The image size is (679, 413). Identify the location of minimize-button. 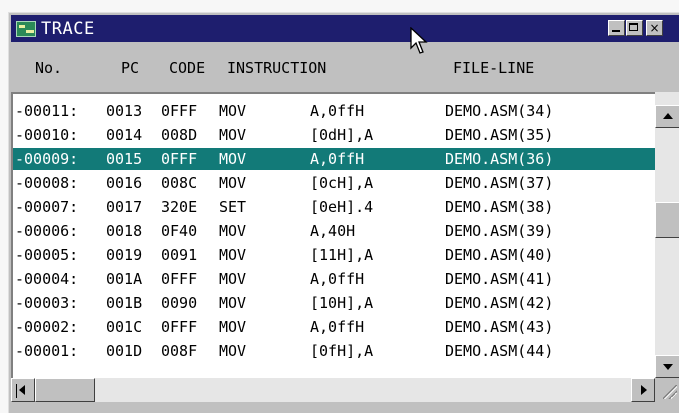
(616, 28).